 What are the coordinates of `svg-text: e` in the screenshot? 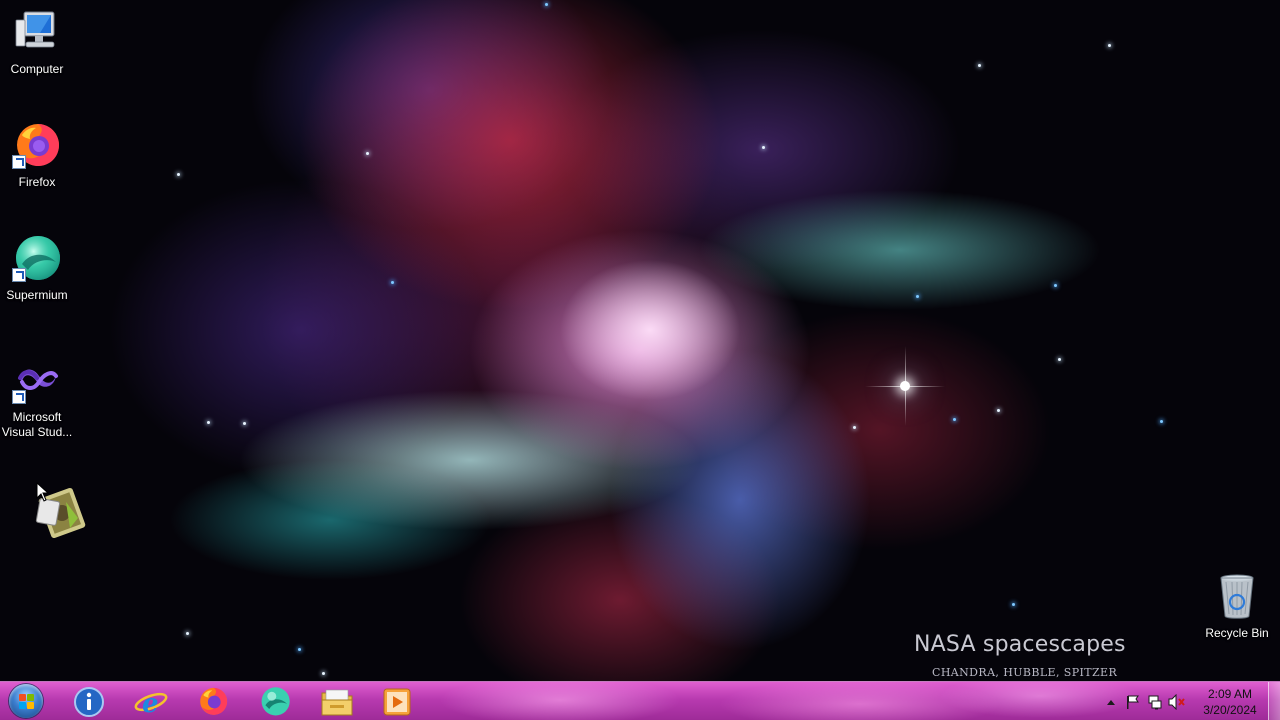 It's located at (150, 703).